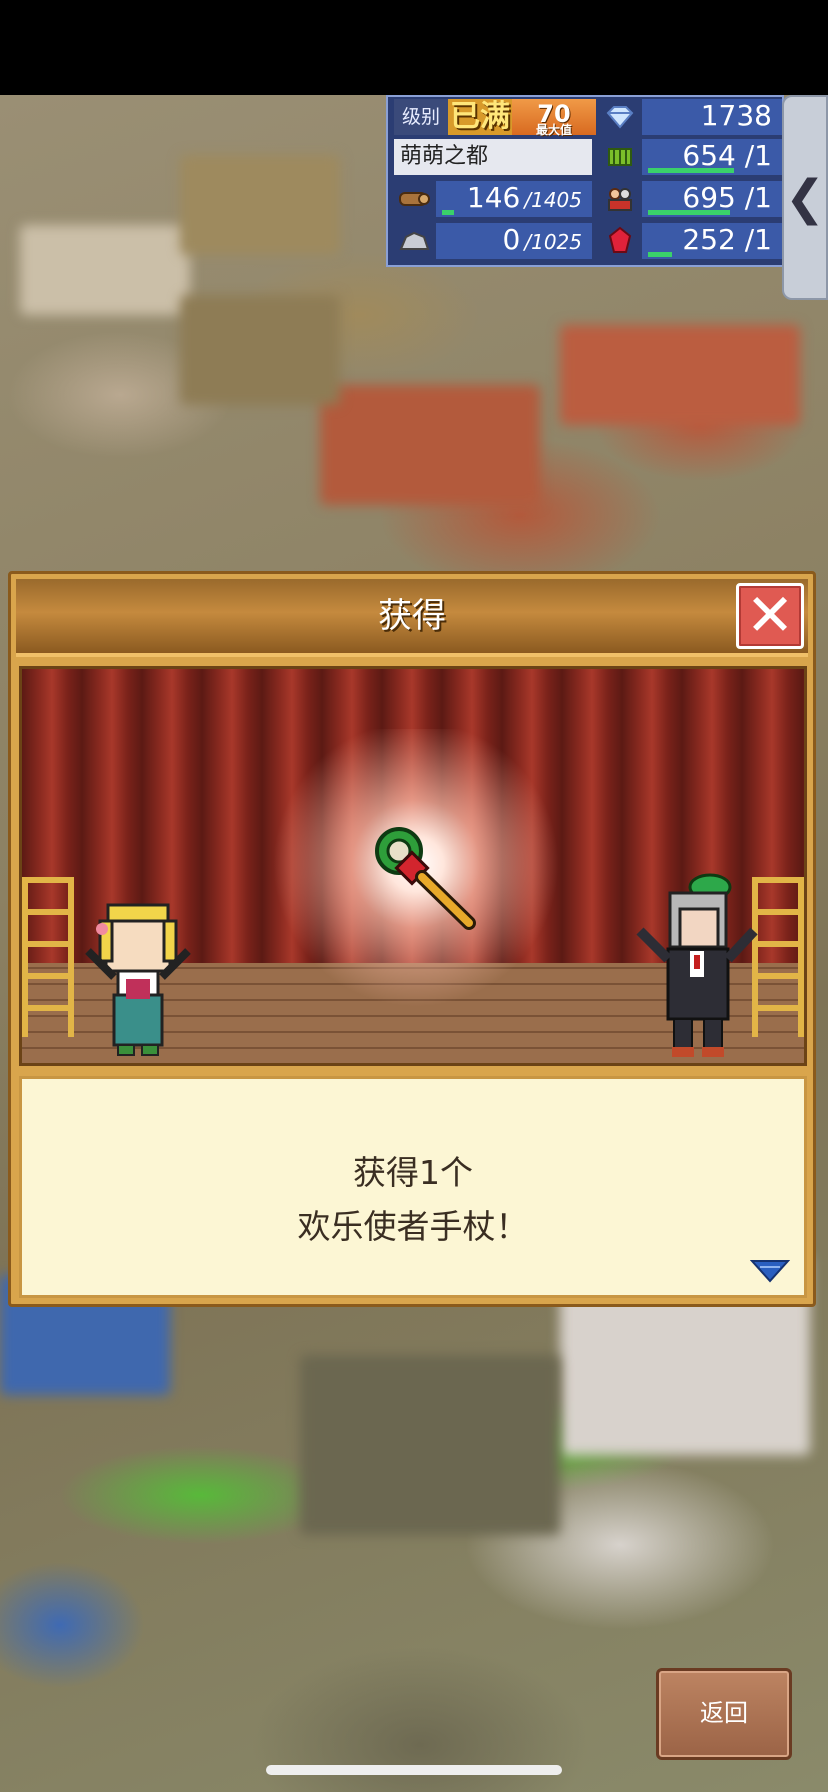 Image resolution: width=828 pixels, height=1792 pixels. What do you see at coordinates (493, 157) in the screenshot?
I see `city-name: 萌萌之都` at bounding box center [493, 157].